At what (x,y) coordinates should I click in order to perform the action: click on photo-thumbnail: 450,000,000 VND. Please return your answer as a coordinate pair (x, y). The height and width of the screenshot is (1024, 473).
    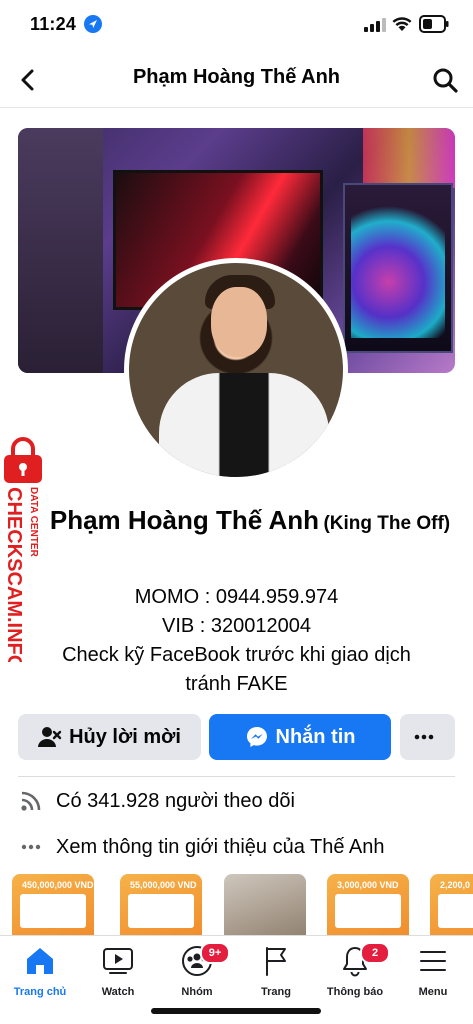
    Looking at the image, I should click on (53, 905).